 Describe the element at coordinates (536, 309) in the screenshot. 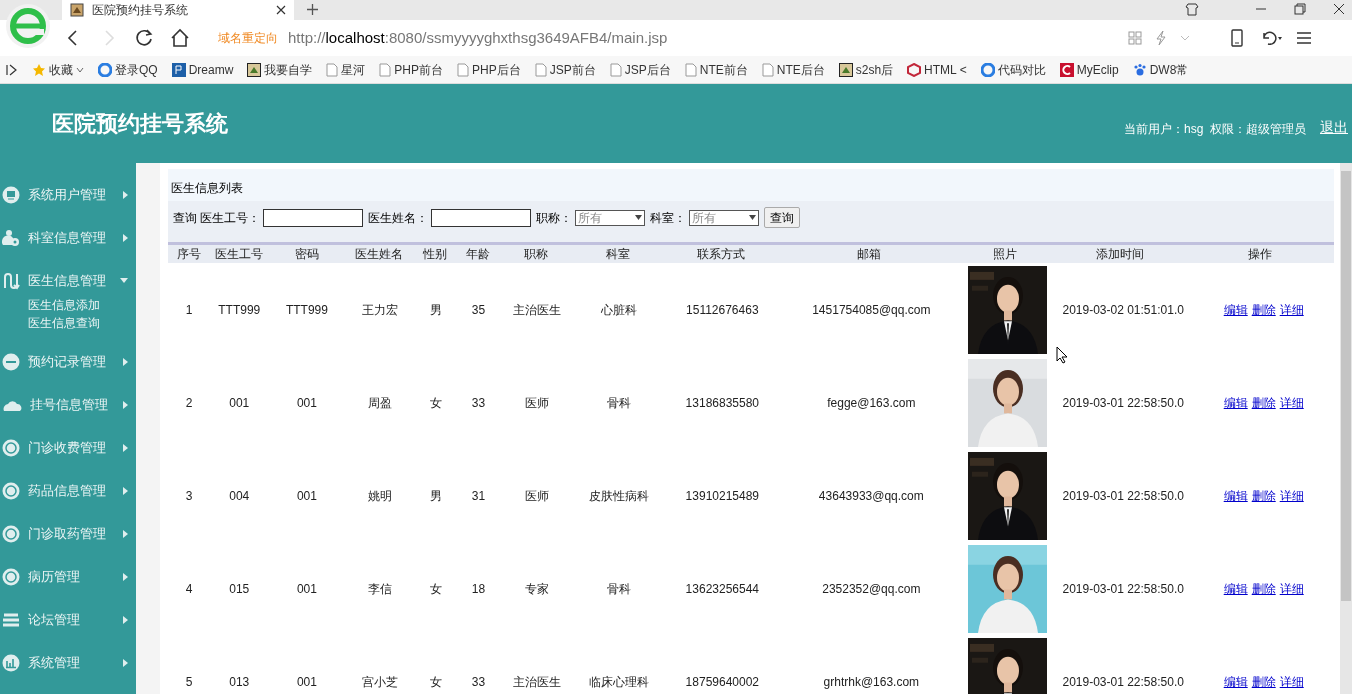

I see `table-cell: 主治医生` at that location.